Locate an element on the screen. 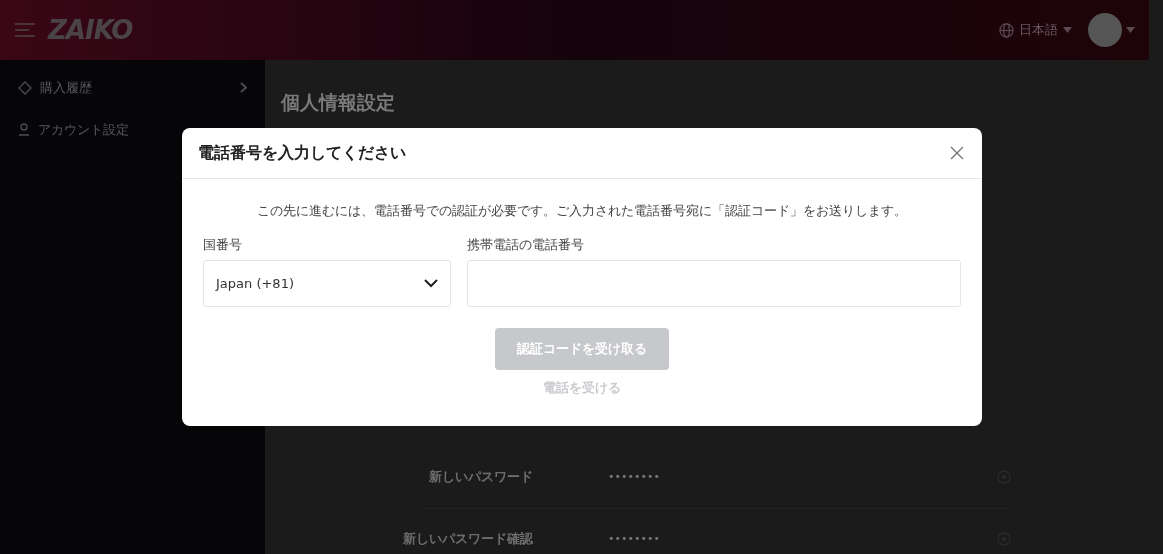 This screenshot has height=554, width=1163. page-title: 個人情報設定 is located at coordinates (338, 102).